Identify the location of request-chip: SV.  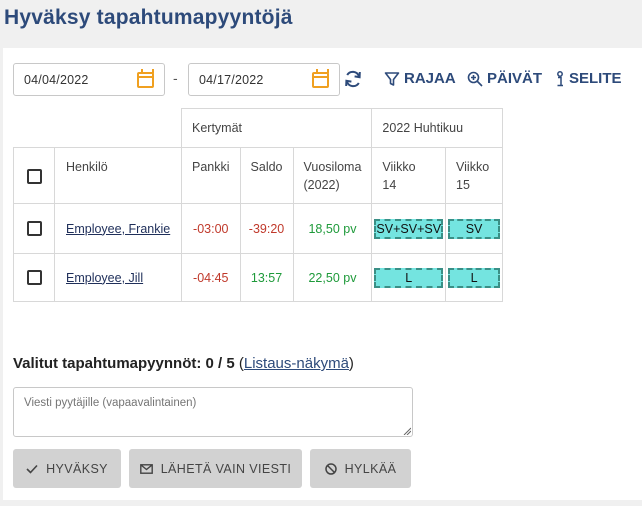
(474, 228).